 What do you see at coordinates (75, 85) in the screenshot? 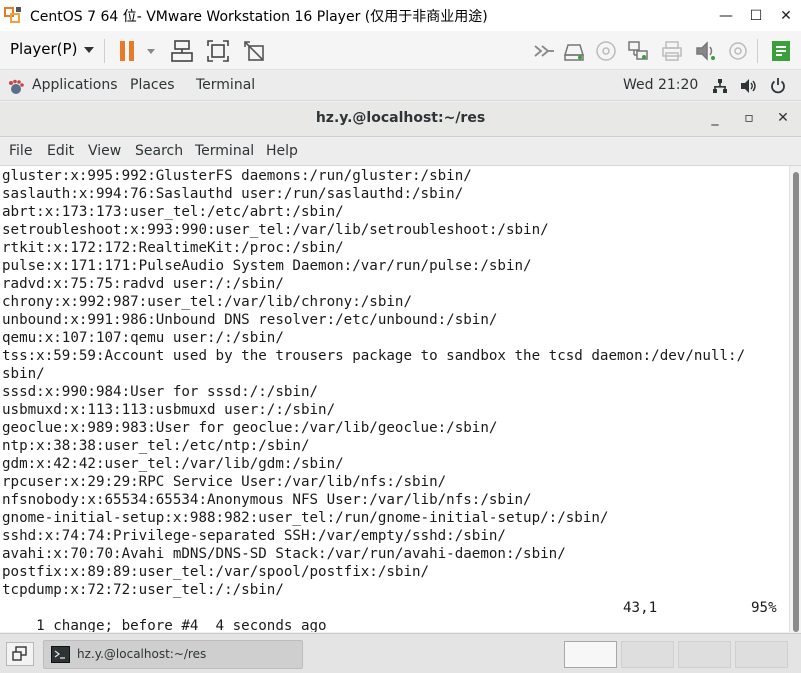
I see `applications-menu: Applications` at bounding box center [75, 85].